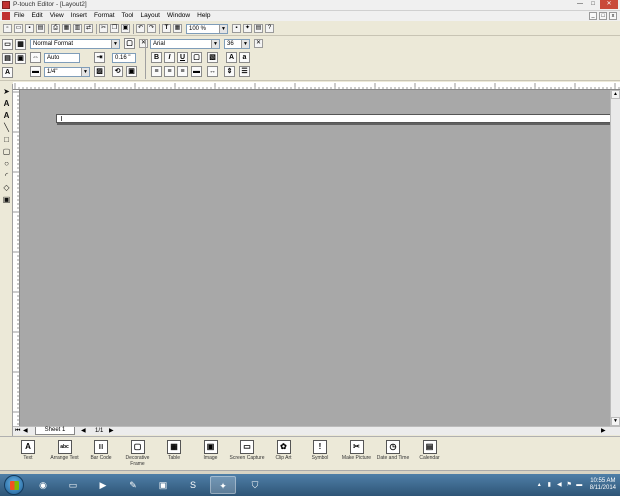  I want to click on template-icon: ▣, so click(20, 58).